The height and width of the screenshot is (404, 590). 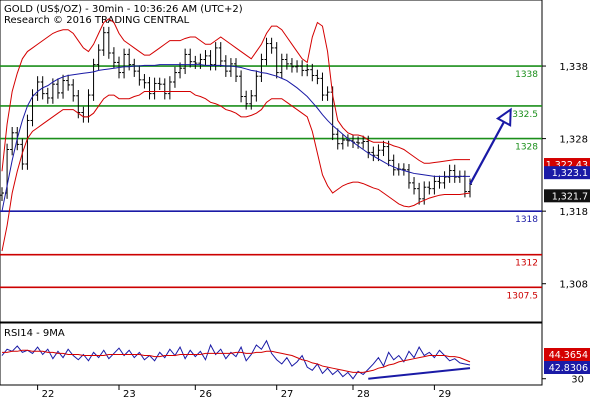 I want to click on x-tick-label: 22, so click(x=48, y=394).